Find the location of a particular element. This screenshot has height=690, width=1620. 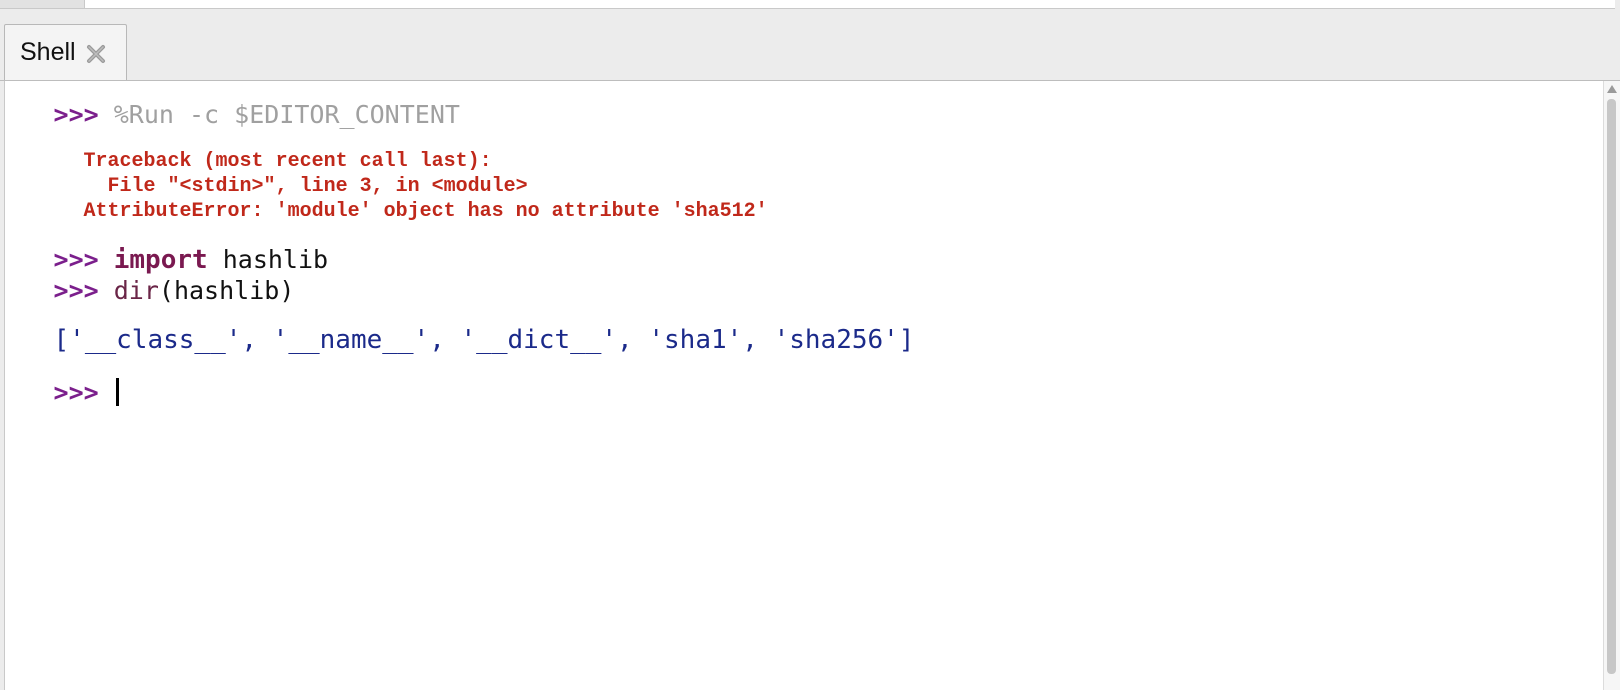

editor-area-edge is located at coordinates (810, 5).